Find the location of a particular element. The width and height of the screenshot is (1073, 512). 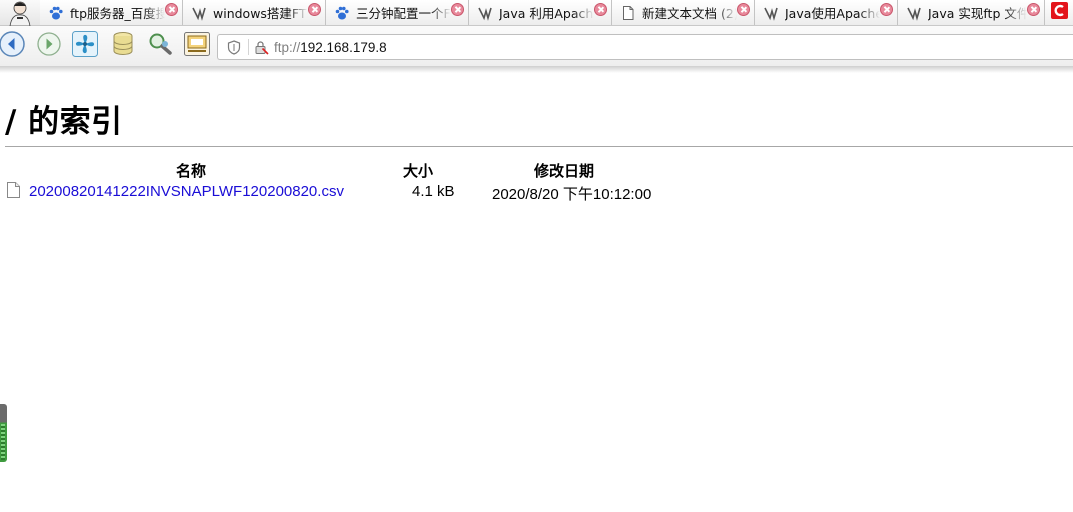

tab-label: windows搭建FTP is located at coordinates (260, 13).